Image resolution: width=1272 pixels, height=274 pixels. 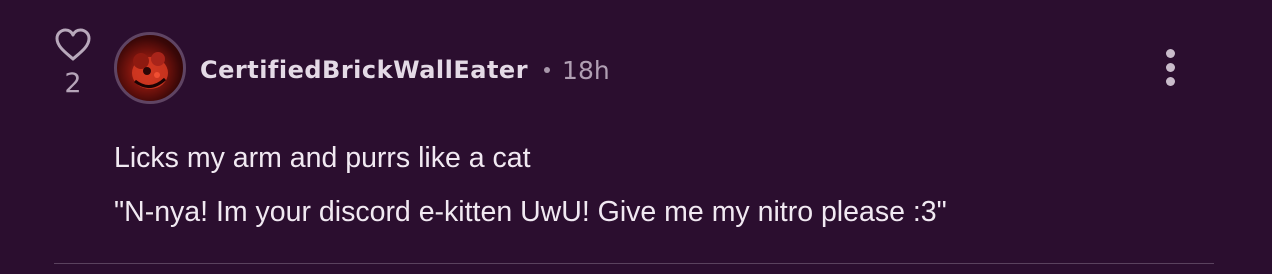 I want to click on timestamp: 18h, so click(x=586, y=70).